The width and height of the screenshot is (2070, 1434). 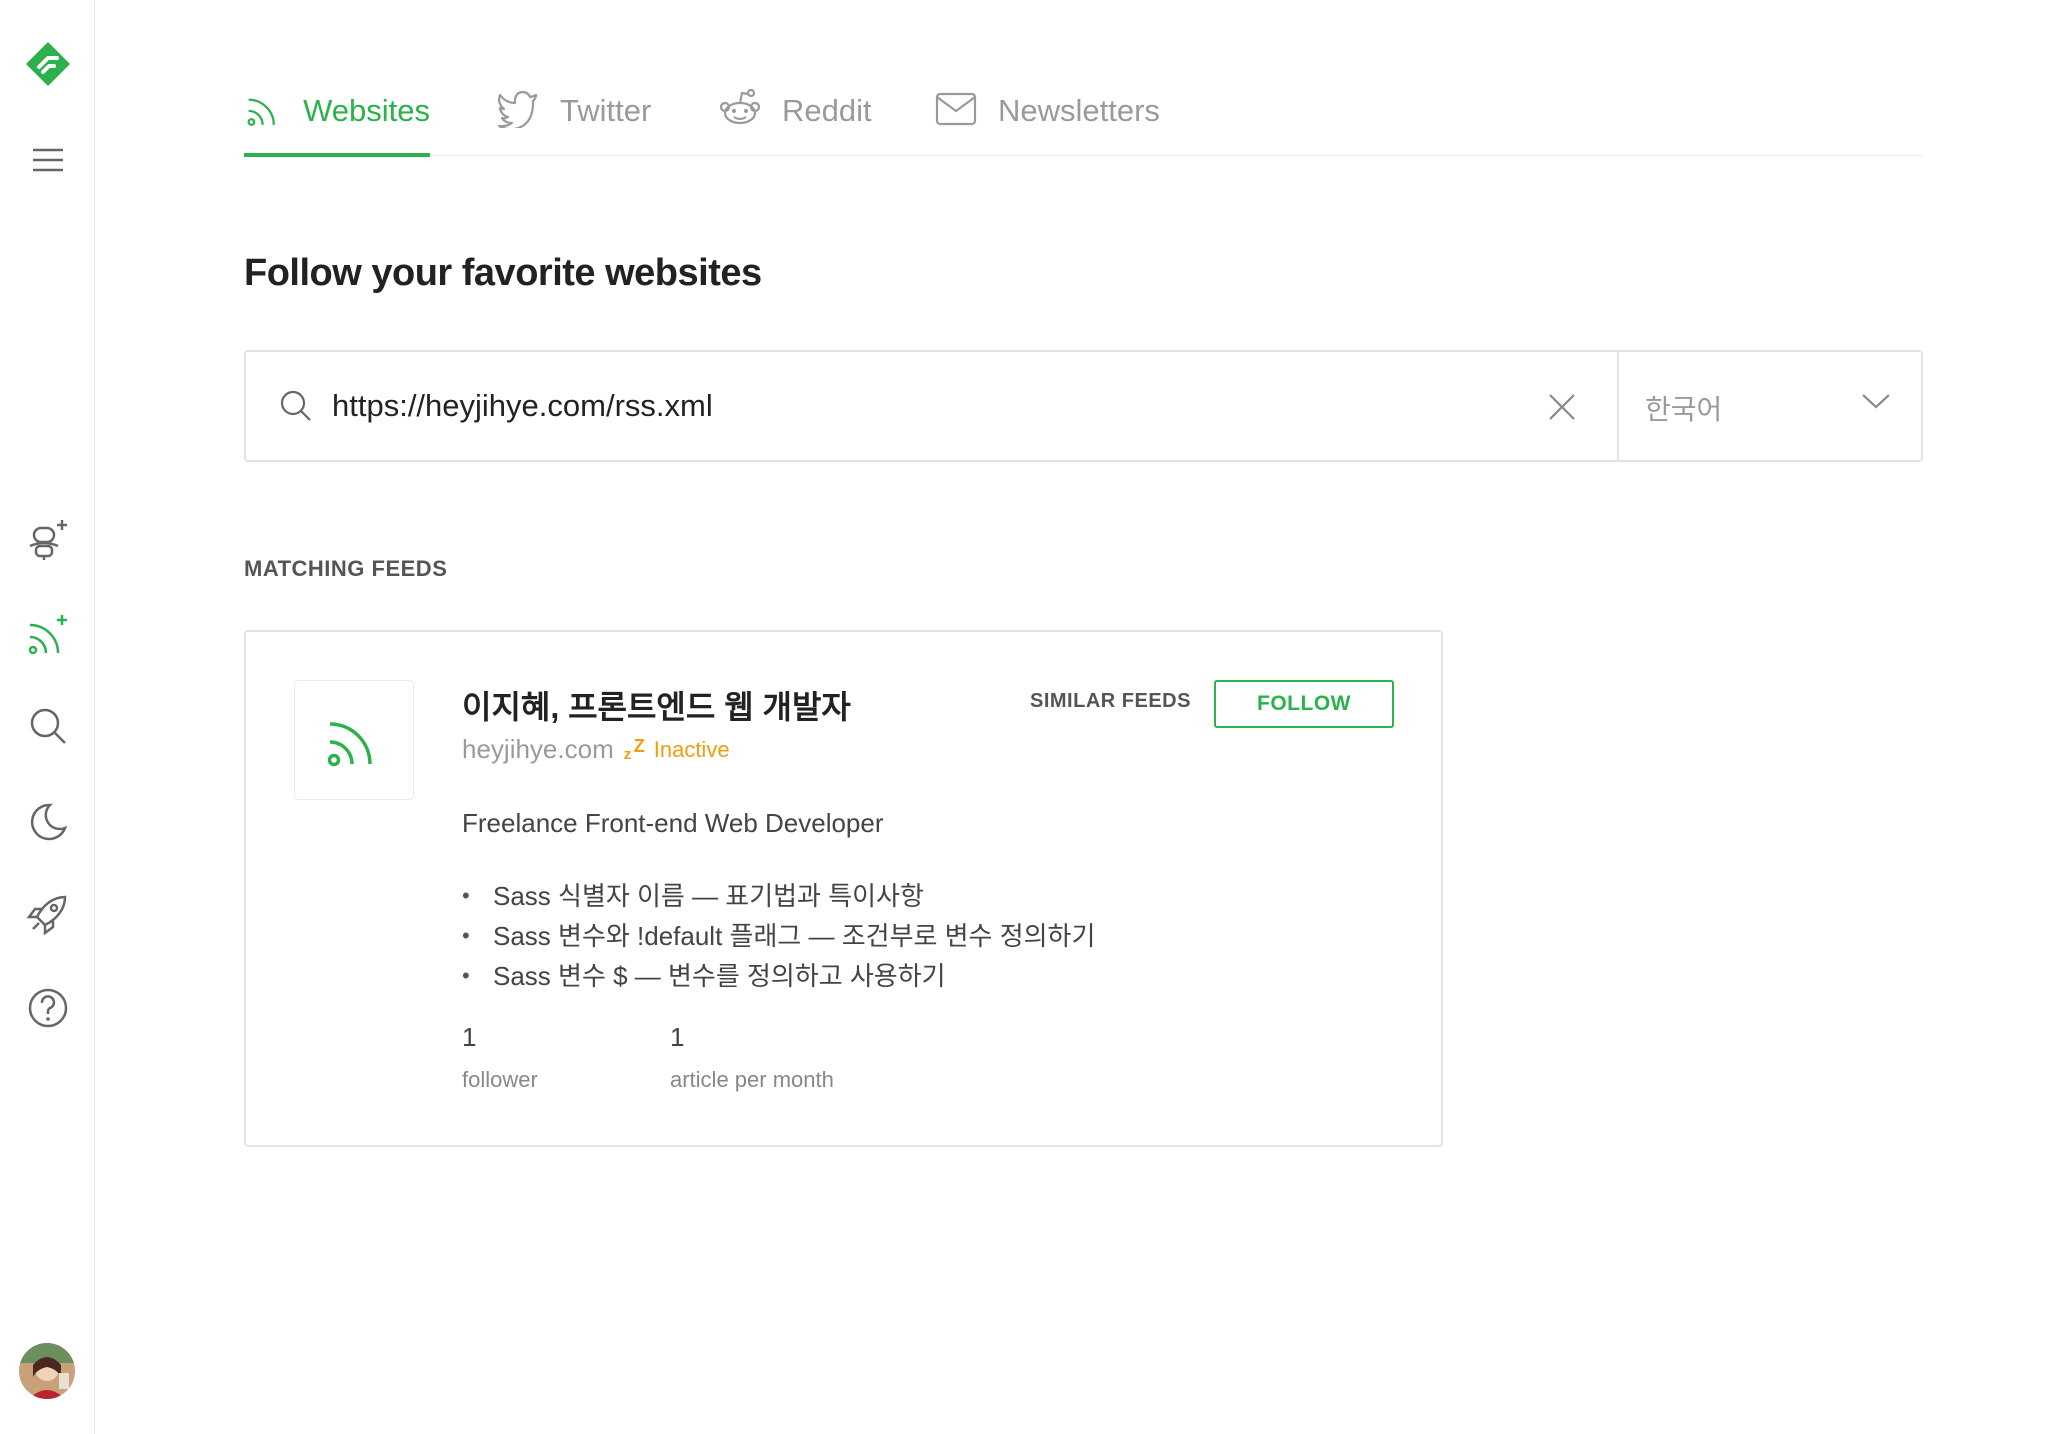 I want to click on articles-count: 1, so click(x=677, y=1037).